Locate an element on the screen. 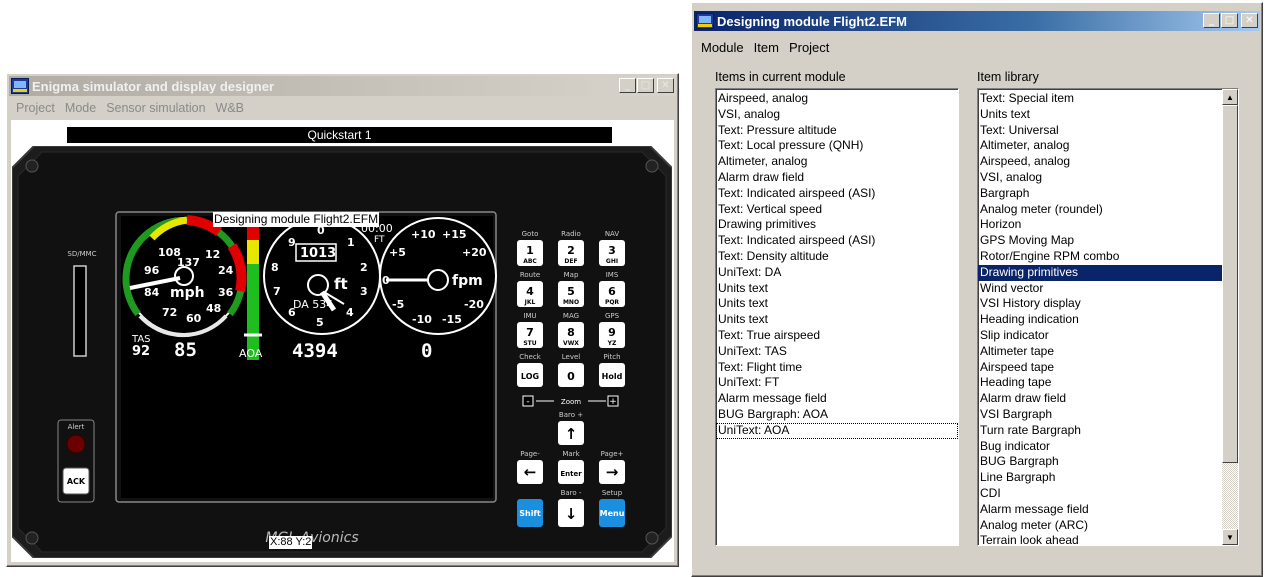  module-item: Text: Local pressure (QNH) is located at coordinates (837, 146).